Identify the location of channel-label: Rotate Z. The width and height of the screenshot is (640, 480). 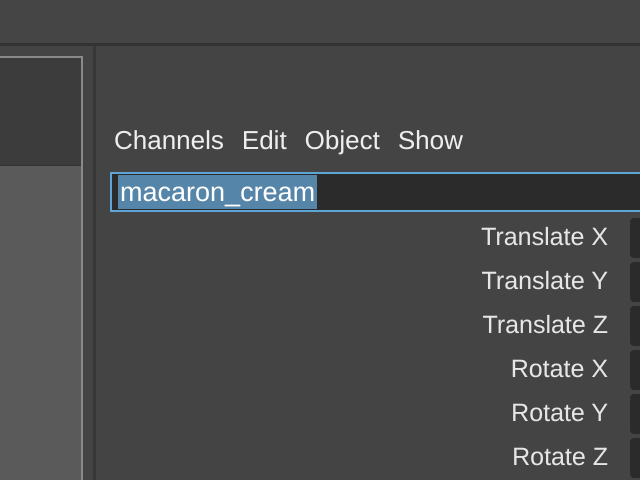
(370, 458).